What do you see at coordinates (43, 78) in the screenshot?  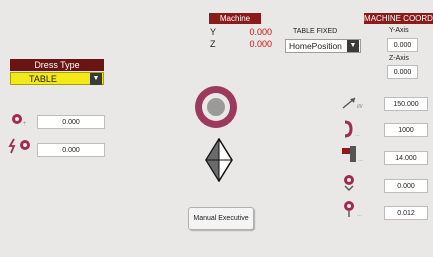 I see `dress-type-value: TABLE` at bounding box center [43, 78].